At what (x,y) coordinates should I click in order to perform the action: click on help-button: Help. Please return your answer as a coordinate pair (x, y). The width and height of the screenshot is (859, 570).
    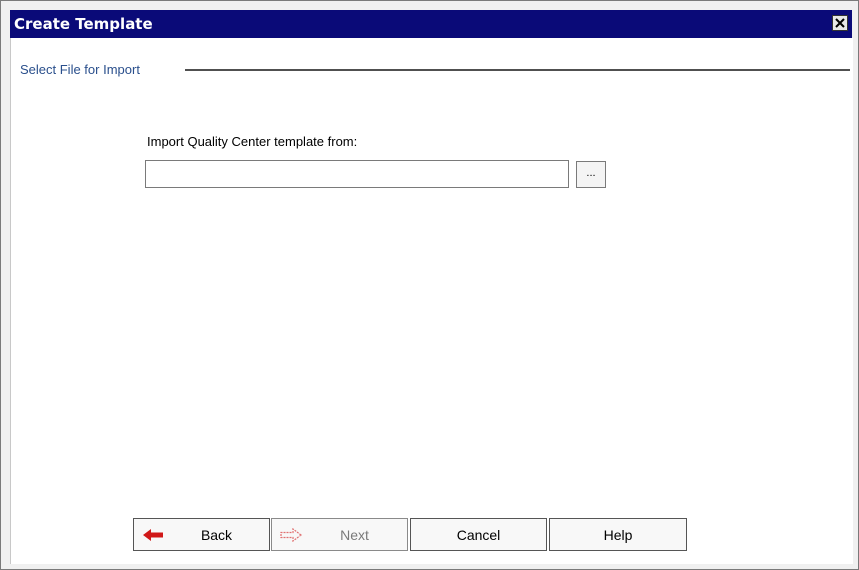
    Looking at the image, I should click on (618, 534).